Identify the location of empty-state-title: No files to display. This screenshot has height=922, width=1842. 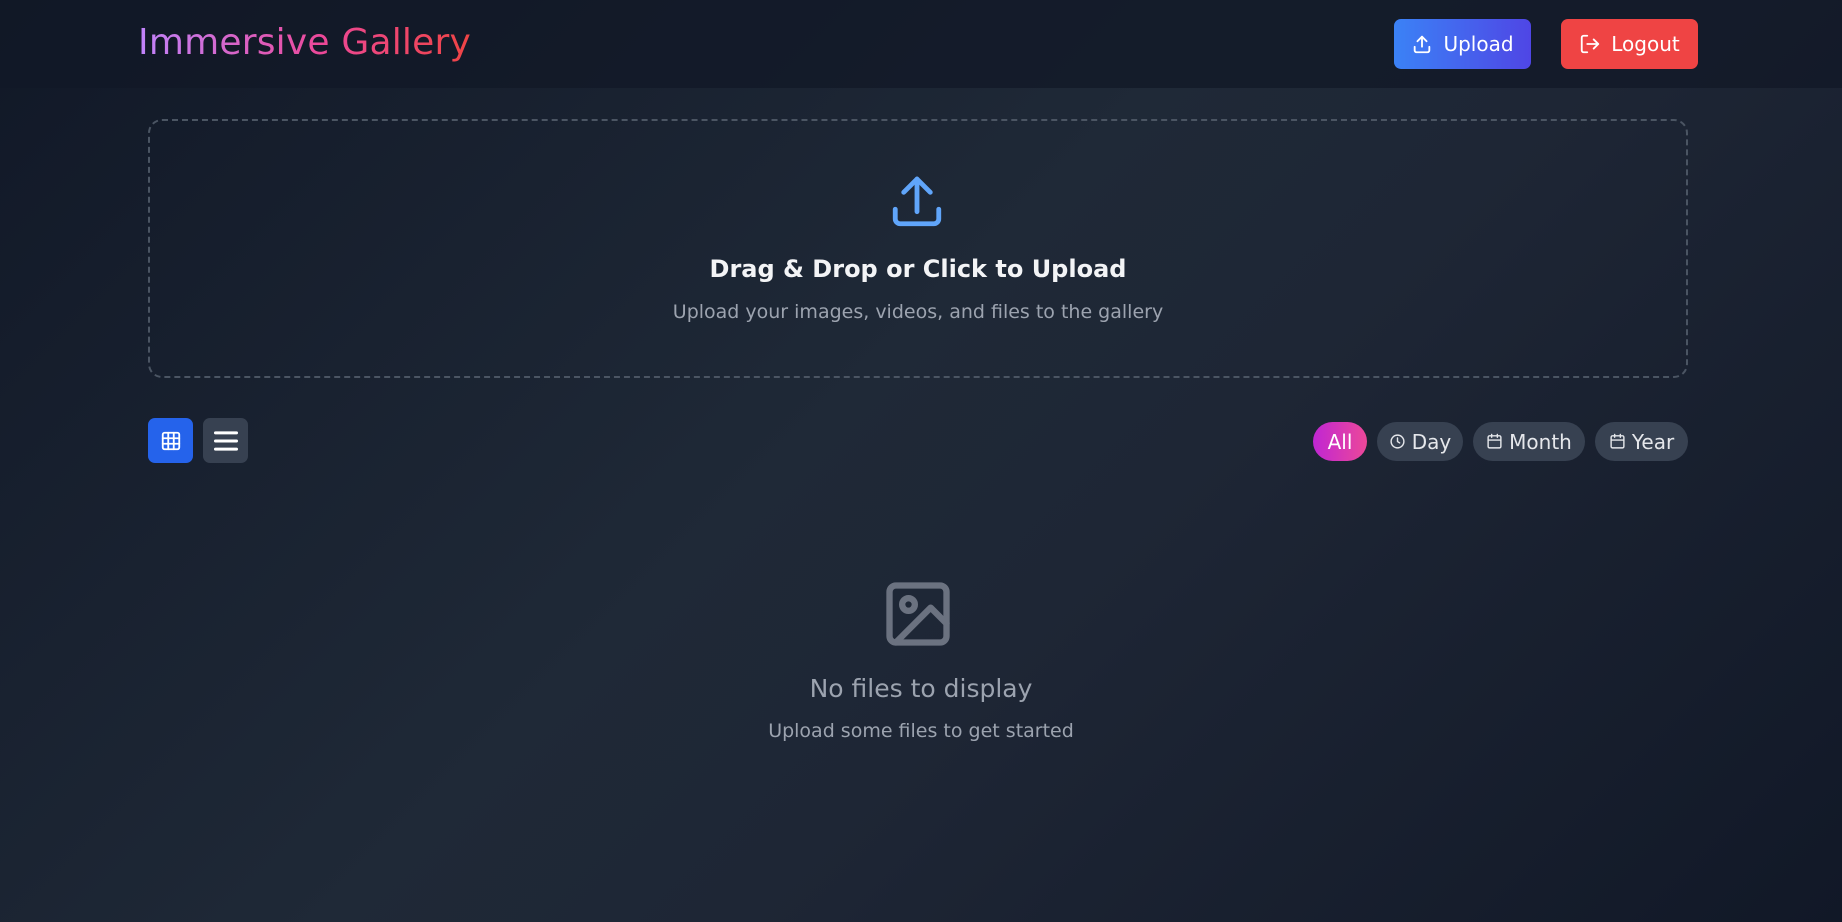
(921, 688).